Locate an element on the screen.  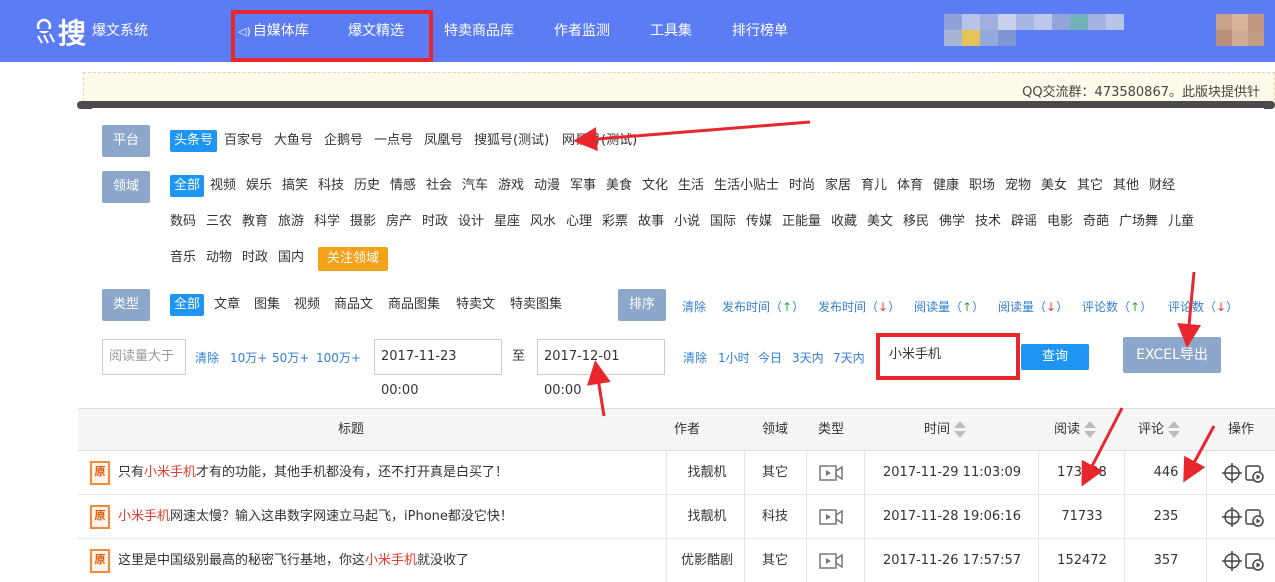
field-option: 动物 is located at coordinates (219, 258).